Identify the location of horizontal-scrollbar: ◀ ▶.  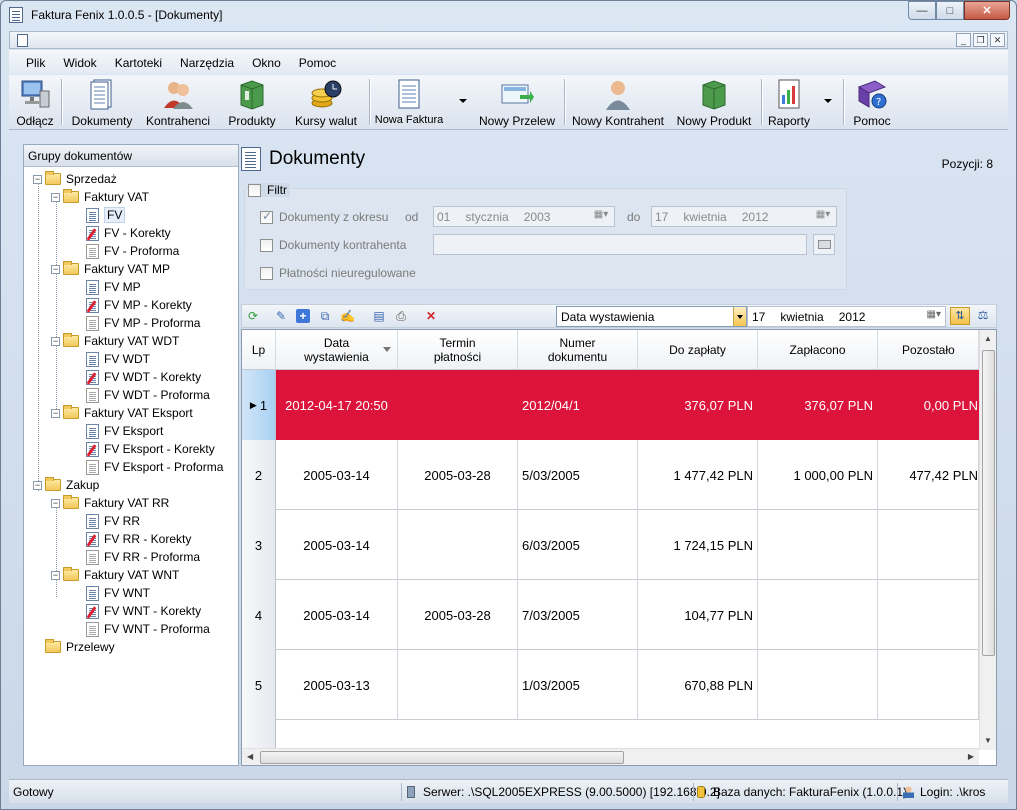
(610, 756).